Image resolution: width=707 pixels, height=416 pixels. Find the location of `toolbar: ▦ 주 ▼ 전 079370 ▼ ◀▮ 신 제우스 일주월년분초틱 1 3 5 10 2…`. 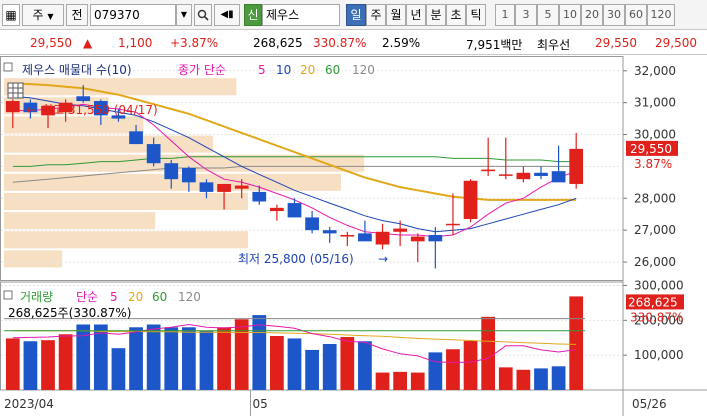

toolbar: ▦ 주 ▼ 전 079370 ▼ ◀▮ 신 제우스 일주월년분초틱 1 3 5 10 2… is located at coordinates (353, 15).